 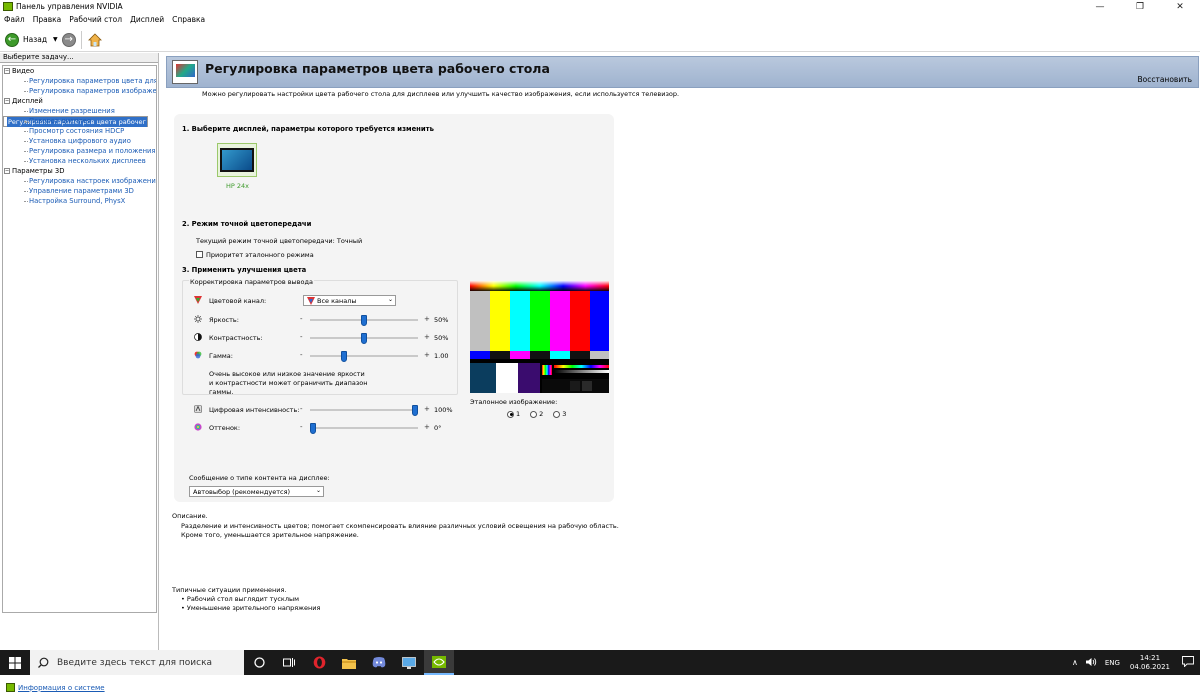 I want to click on hue-icon, so click(x=198, y=427).